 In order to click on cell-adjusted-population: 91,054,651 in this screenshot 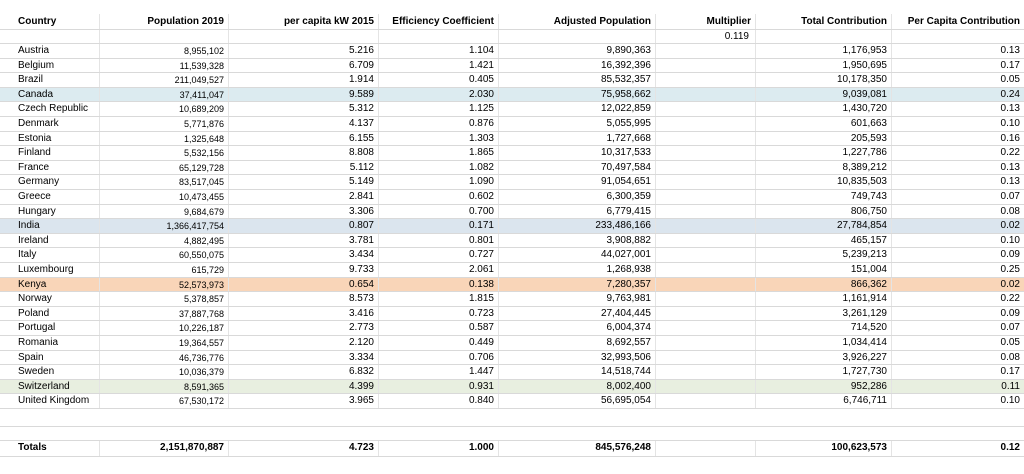, I will do `click(577, 182)`.